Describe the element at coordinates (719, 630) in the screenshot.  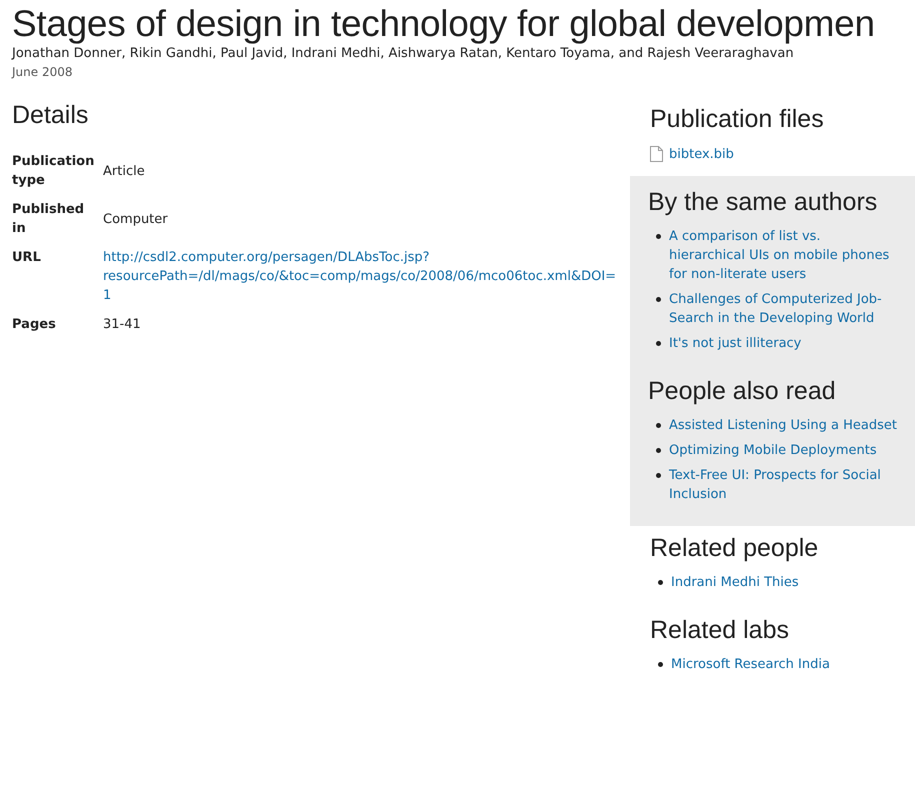
I see `section-heading: Related labs` at that location.